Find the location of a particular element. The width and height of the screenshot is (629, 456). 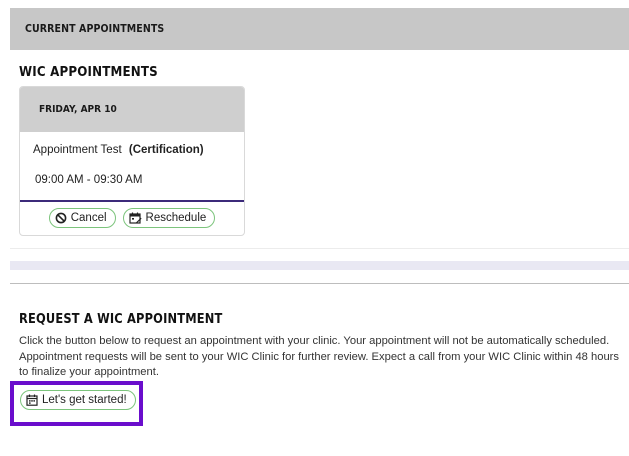

request-appointment-title: REQUEST A WIC APPOINTMENT is located at coordinates (121, 319).